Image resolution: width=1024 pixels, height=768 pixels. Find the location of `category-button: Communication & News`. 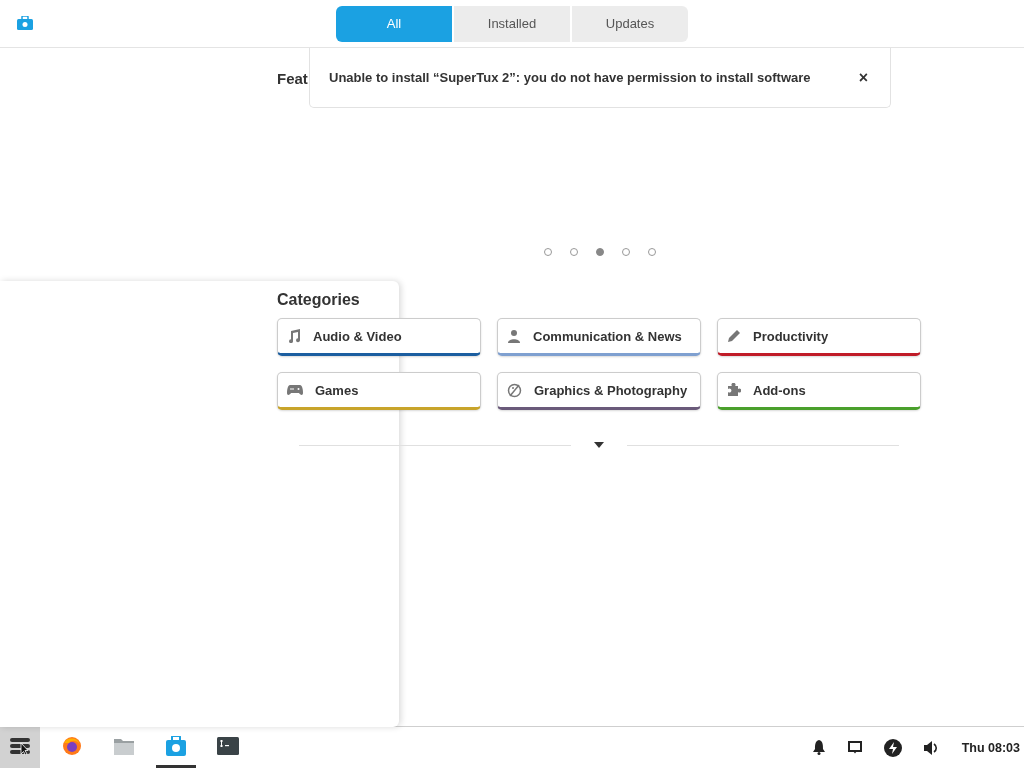

category-button: Communication & News is located at coordinates (599, 337).